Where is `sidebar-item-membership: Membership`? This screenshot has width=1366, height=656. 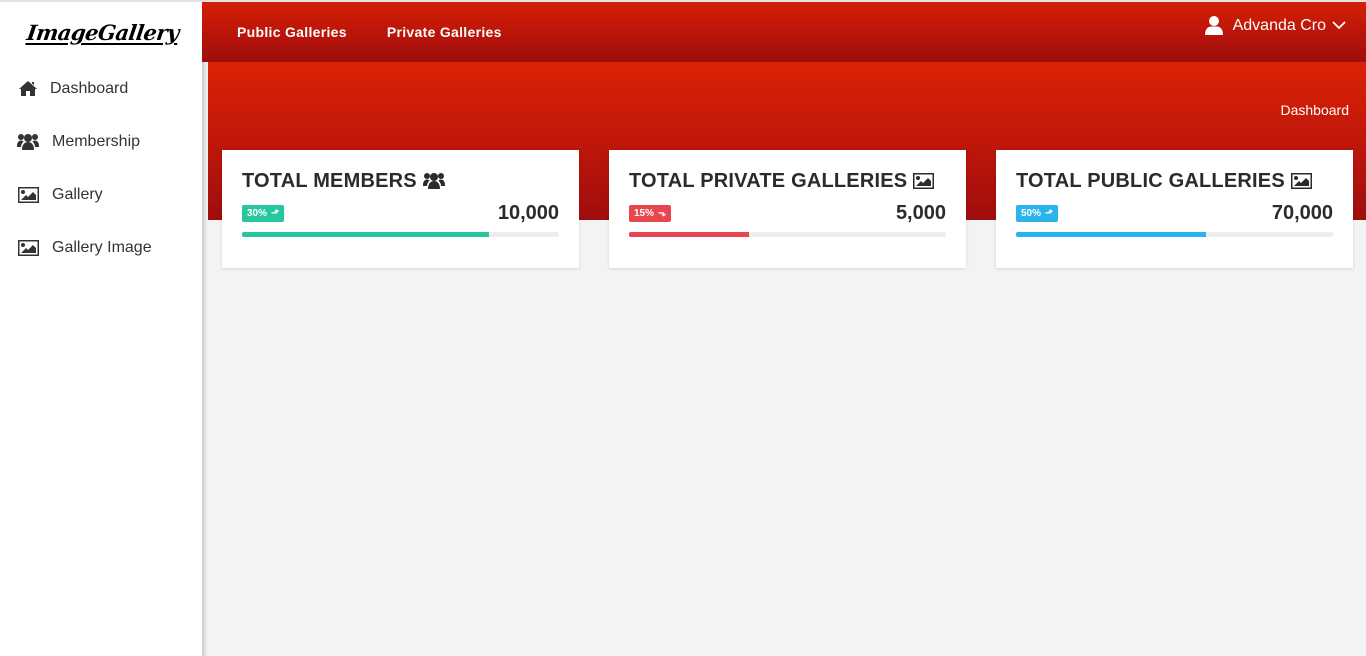 sidebar-item-membership: Membership is located at coordinates (101, 141).